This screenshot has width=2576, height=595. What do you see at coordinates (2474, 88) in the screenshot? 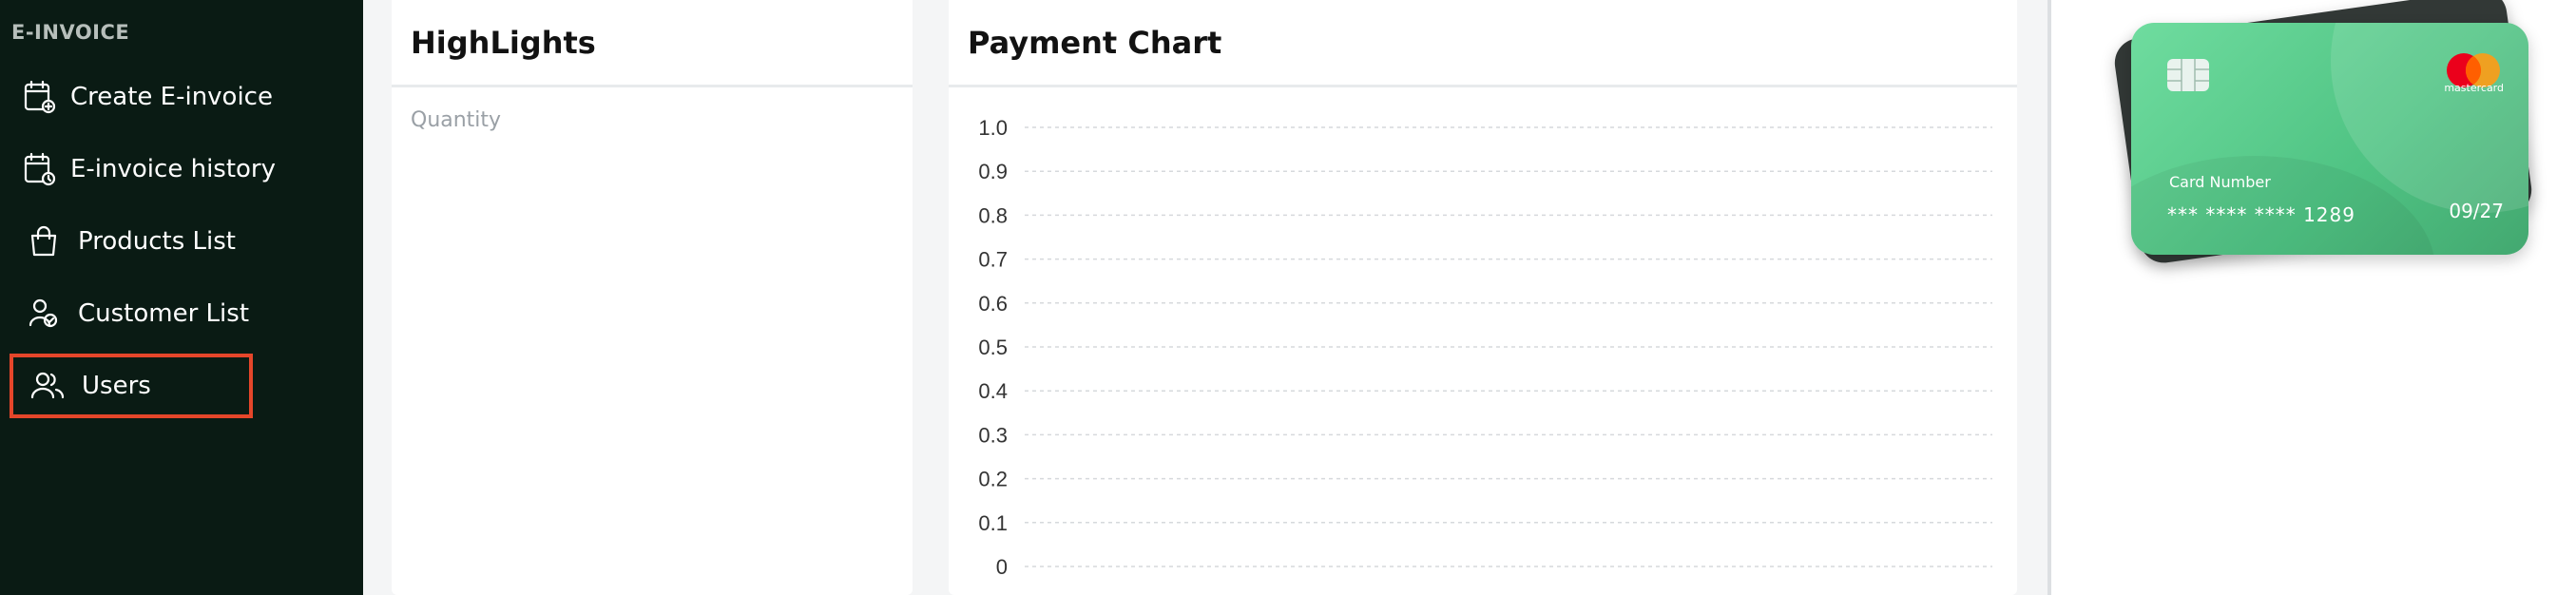
I see `card-brand: mastercard` at bounding box center [2474, 88].